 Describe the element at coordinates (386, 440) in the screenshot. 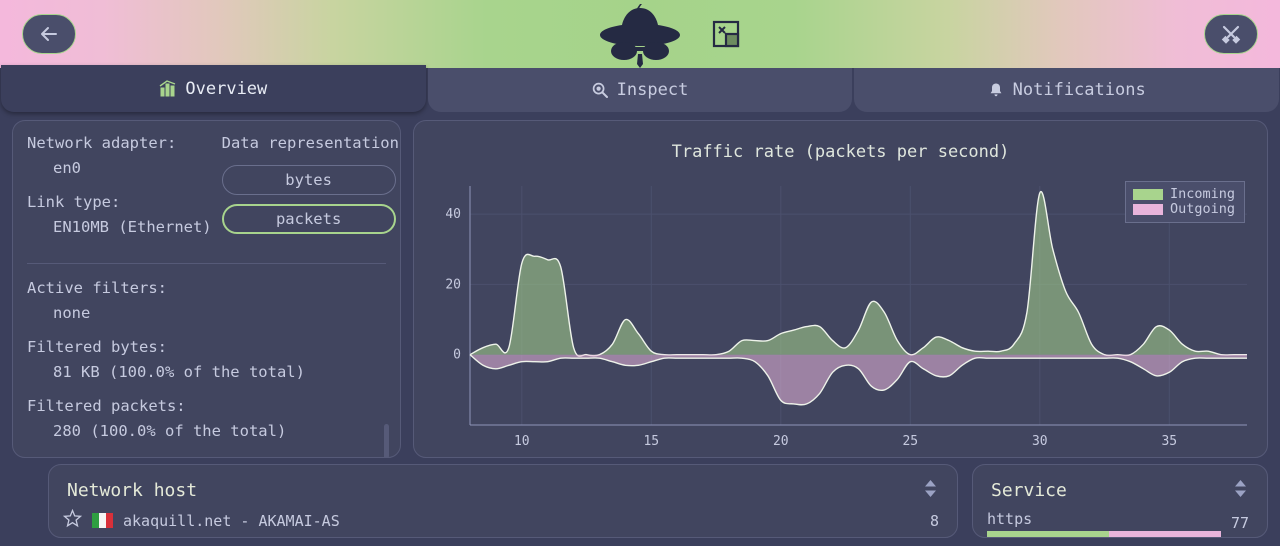

I see `info-panel-scrollbar` at that location.